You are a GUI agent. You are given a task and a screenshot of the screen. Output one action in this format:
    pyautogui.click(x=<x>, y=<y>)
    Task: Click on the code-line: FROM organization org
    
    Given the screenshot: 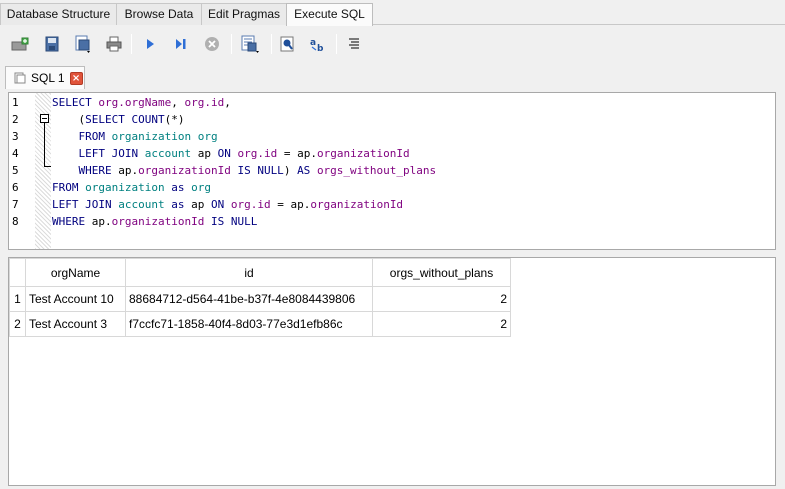 What is the action you would take?
    pyautogui.click(x=135, y=136)
    